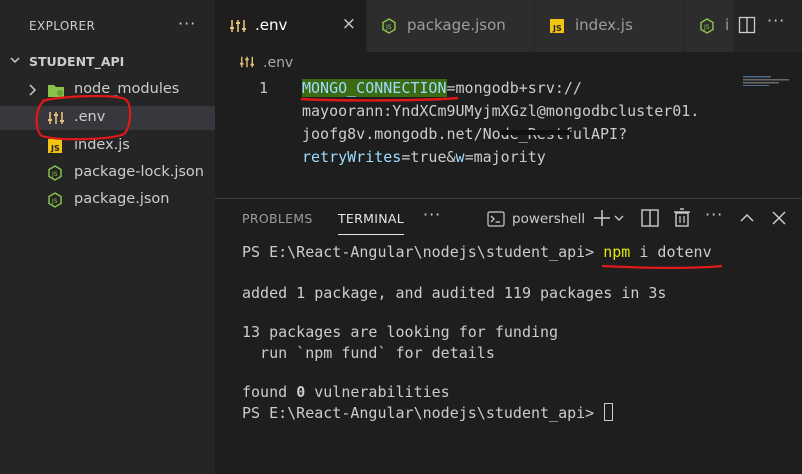 Image resolution: width=802 pixels, height=474 pixels. I want to click on maximize-panel-icon, so click(747, 218).